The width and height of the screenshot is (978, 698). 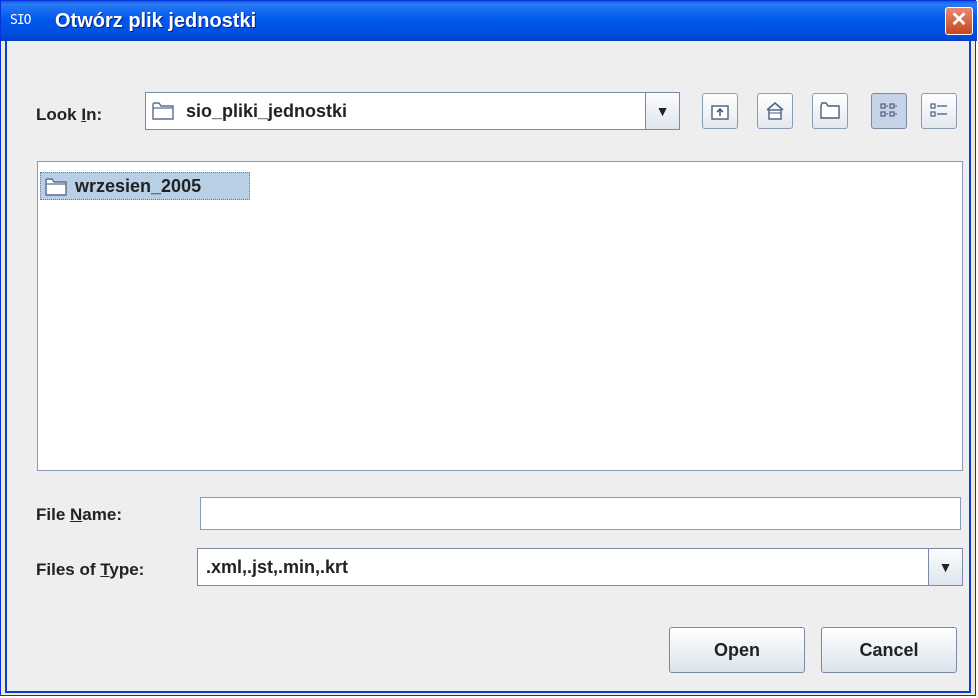 I want to click on file-name-label: File Name:, so click(x=79, y=515).